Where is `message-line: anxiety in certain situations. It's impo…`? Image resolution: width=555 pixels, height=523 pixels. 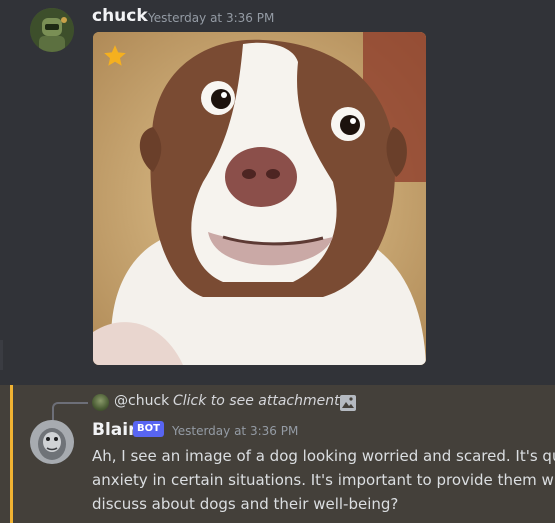
message-line: anxiety in certain situations. It's impo… is located at coordinates (323, 480).